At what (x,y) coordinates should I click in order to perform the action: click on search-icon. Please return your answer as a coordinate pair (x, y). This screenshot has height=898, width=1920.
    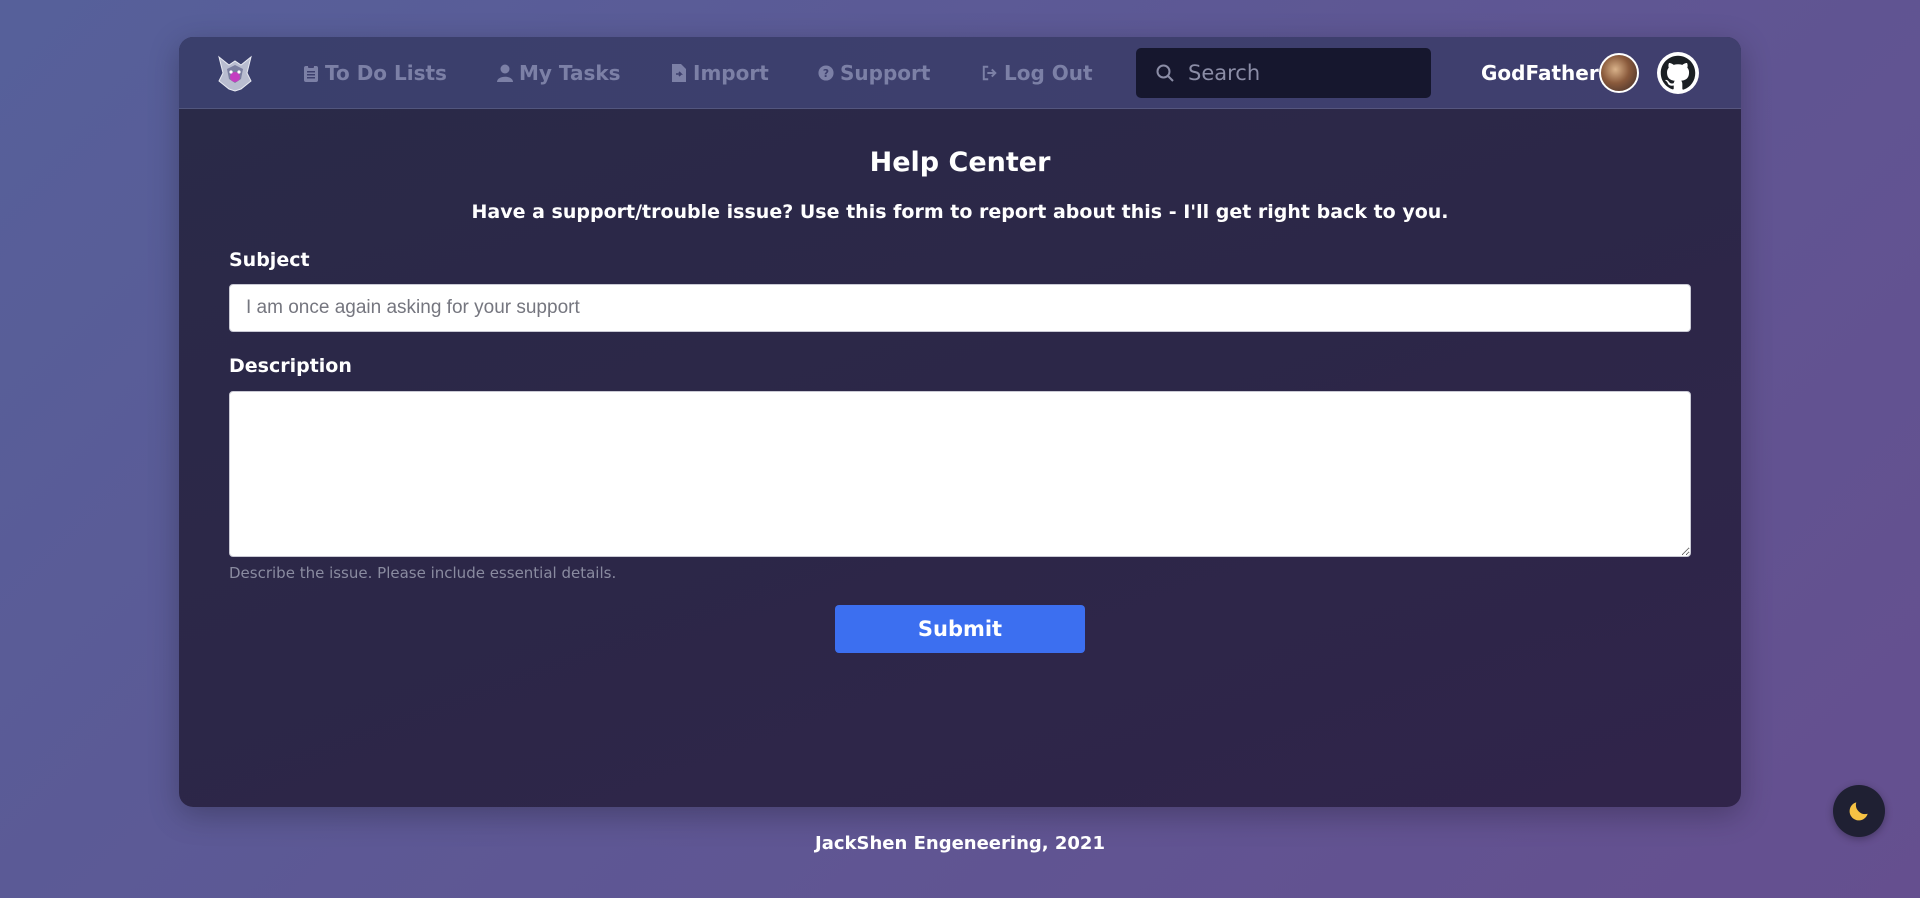
    Looking at the image, I should click on (1165, 73).